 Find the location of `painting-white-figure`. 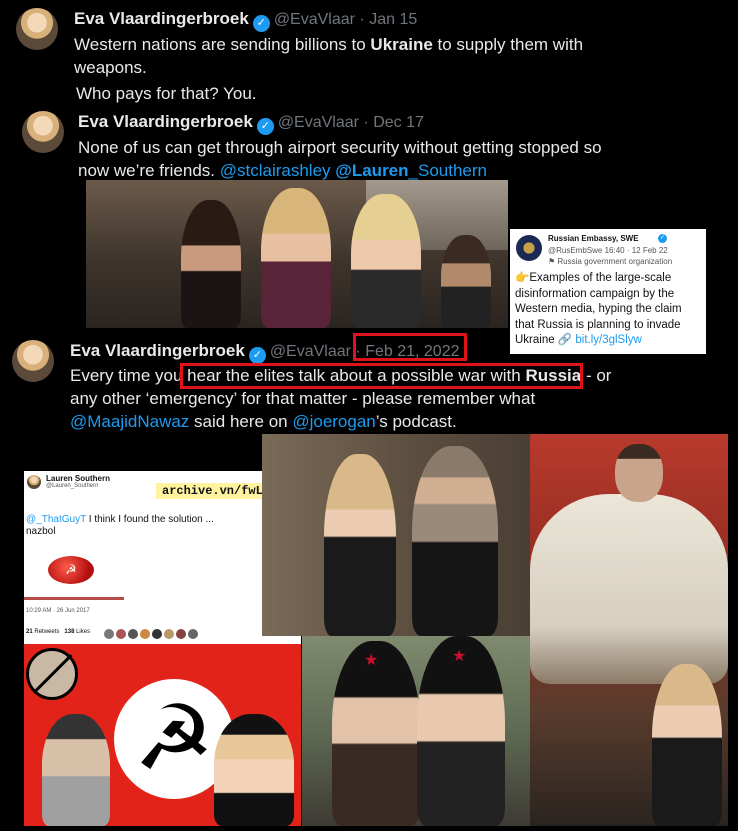

painting-white-figure is located at coordinates (629, 589).